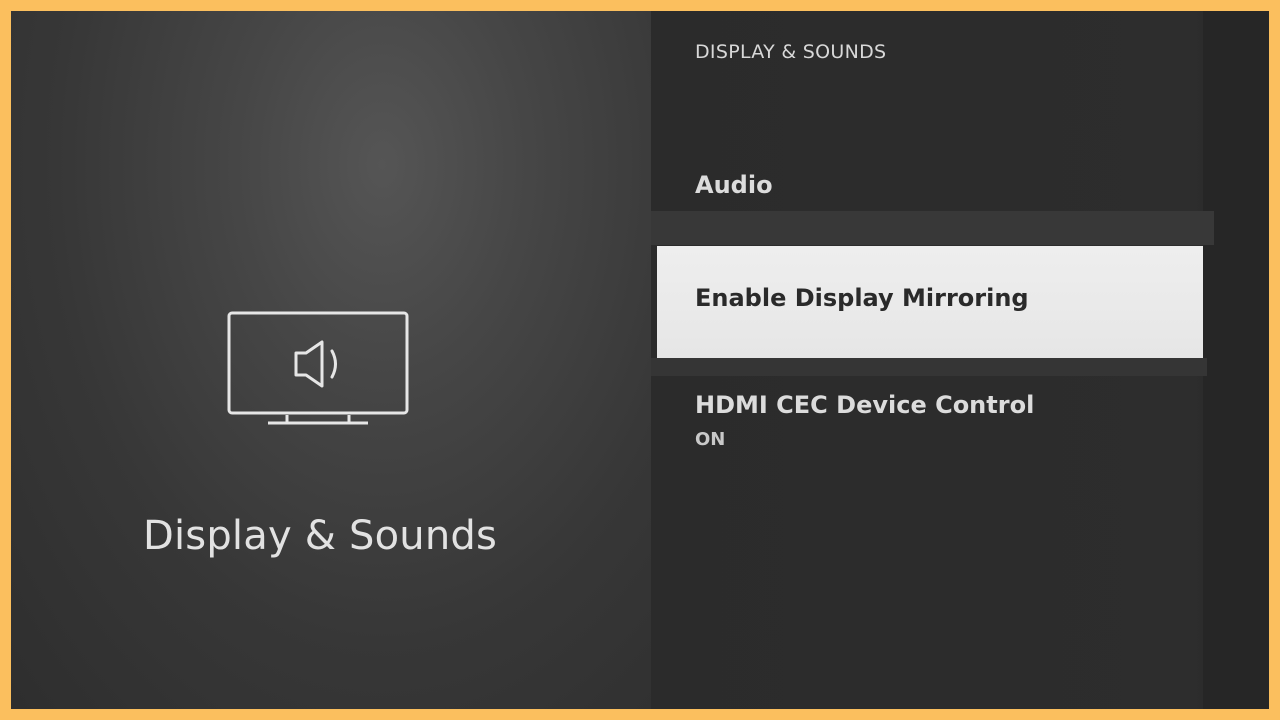 The height and width of the screenshot is (720, 1280). I want to click on tv-speaker-icon, so click(318, 368).